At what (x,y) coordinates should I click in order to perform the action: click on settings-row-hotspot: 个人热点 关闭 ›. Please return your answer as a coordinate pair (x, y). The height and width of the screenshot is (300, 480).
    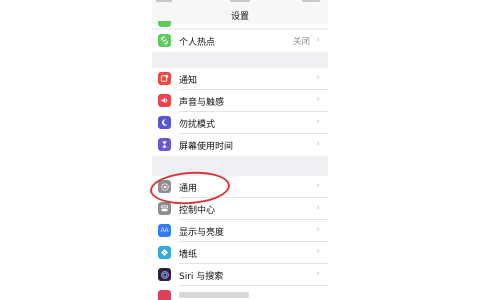
    Looking at the image, I should click on (240, 41).